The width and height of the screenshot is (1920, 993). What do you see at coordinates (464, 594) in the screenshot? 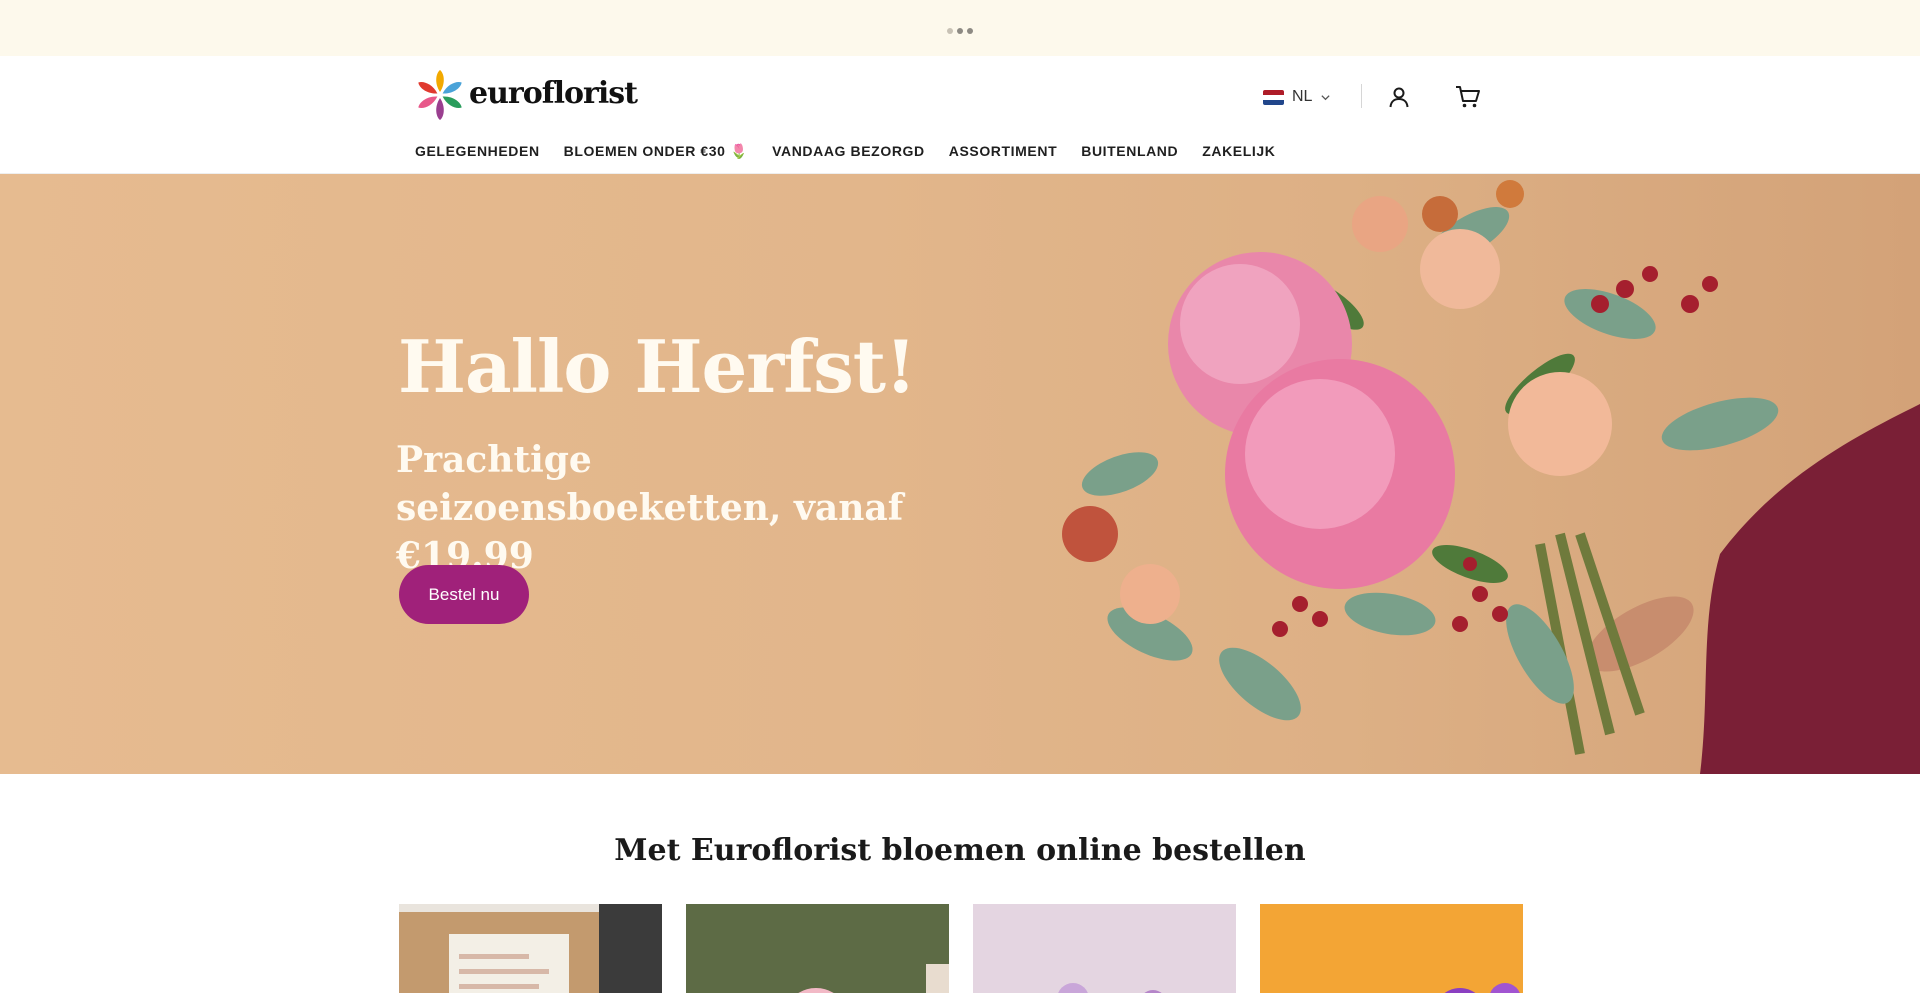
I see `order-now-button: Bestel nu` at bounding box center [464, 594].